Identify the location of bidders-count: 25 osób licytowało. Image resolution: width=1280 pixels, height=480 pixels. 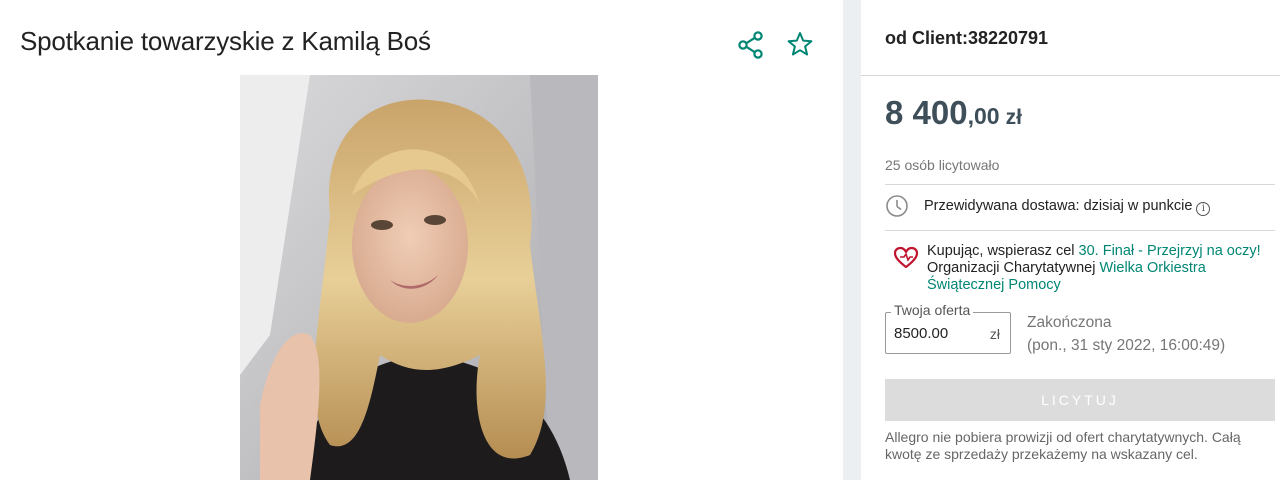
(942, 165).